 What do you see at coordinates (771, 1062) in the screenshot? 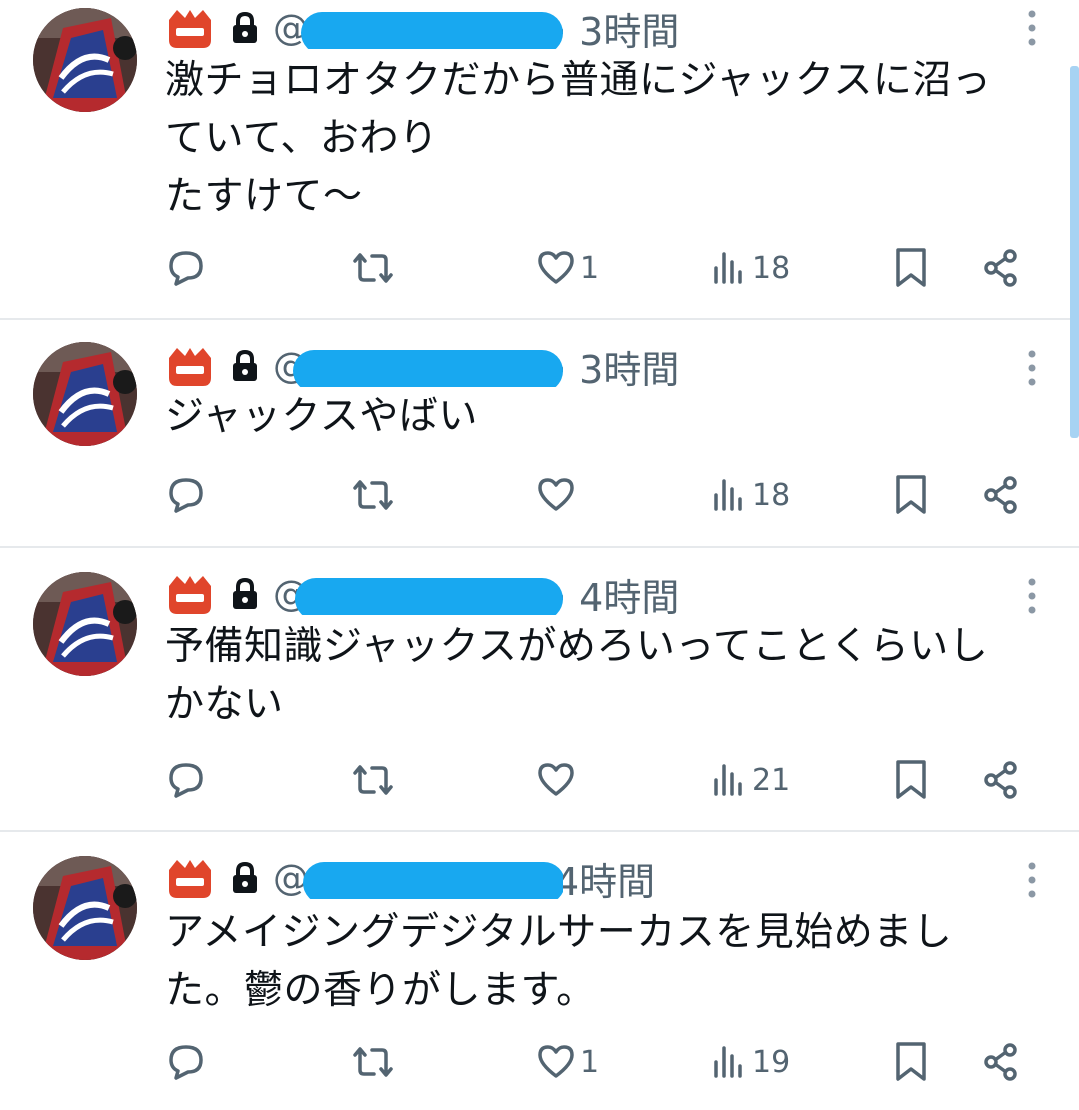
I see `views-count: 19` at bounding box center [771, 1062].